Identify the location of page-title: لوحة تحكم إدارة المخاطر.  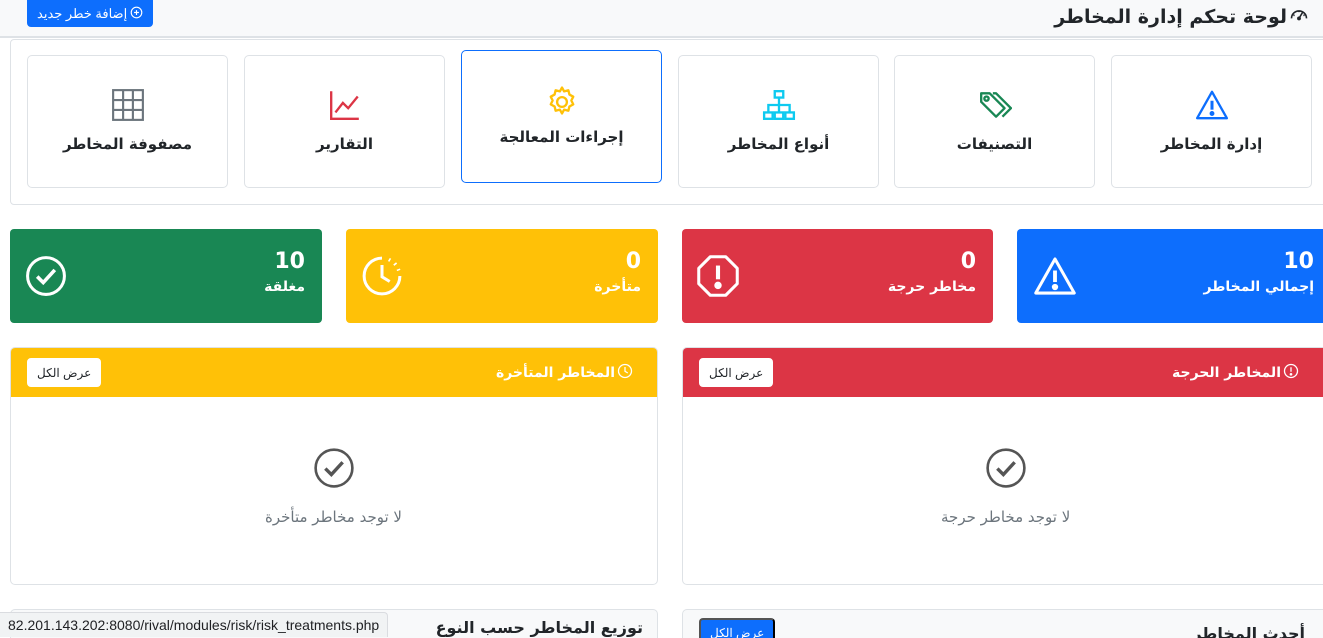
(1181, 16).